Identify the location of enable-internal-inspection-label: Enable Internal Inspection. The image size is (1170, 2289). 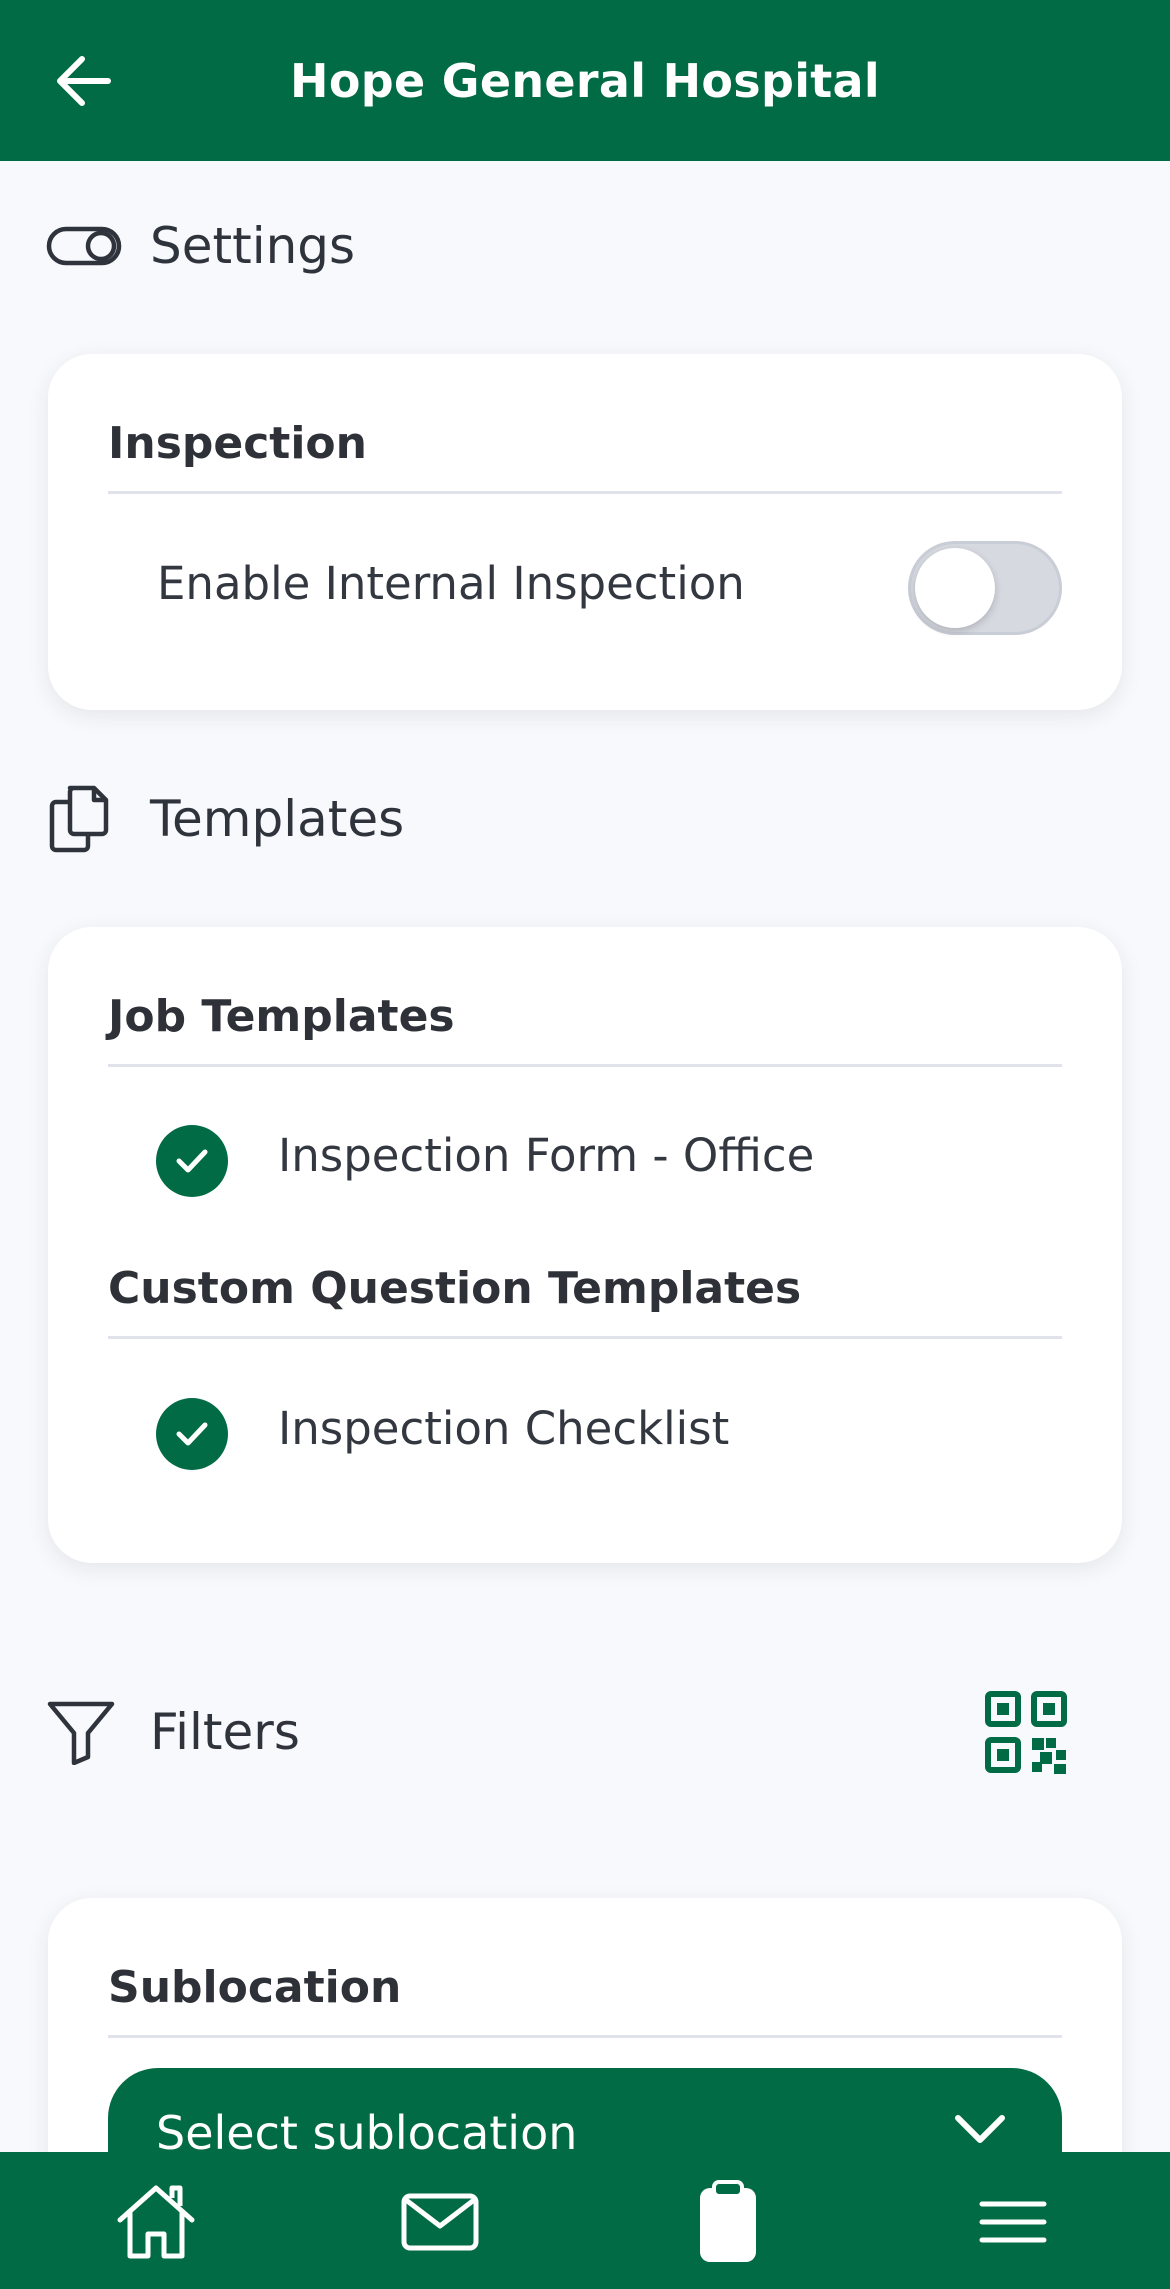
(451, 583).